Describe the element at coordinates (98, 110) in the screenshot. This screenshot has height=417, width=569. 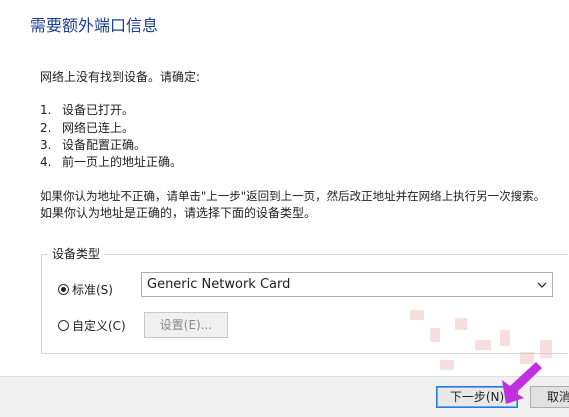
I see `list-item-text: 设备已打开。` at that location.